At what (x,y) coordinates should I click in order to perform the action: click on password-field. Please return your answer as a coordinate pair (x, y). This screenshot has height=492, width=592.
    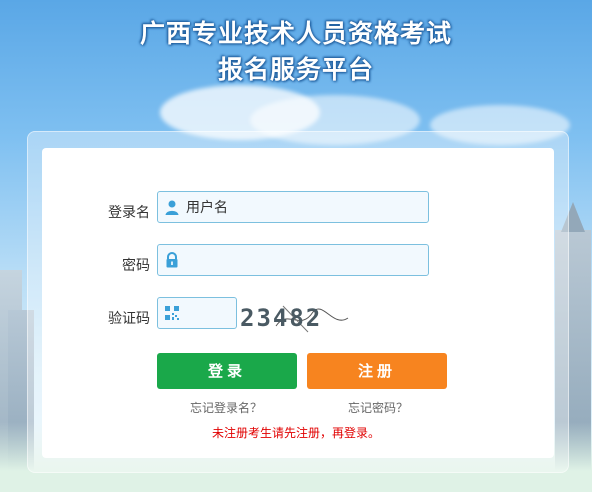
    Looking at the image, I should click on (293, 260).